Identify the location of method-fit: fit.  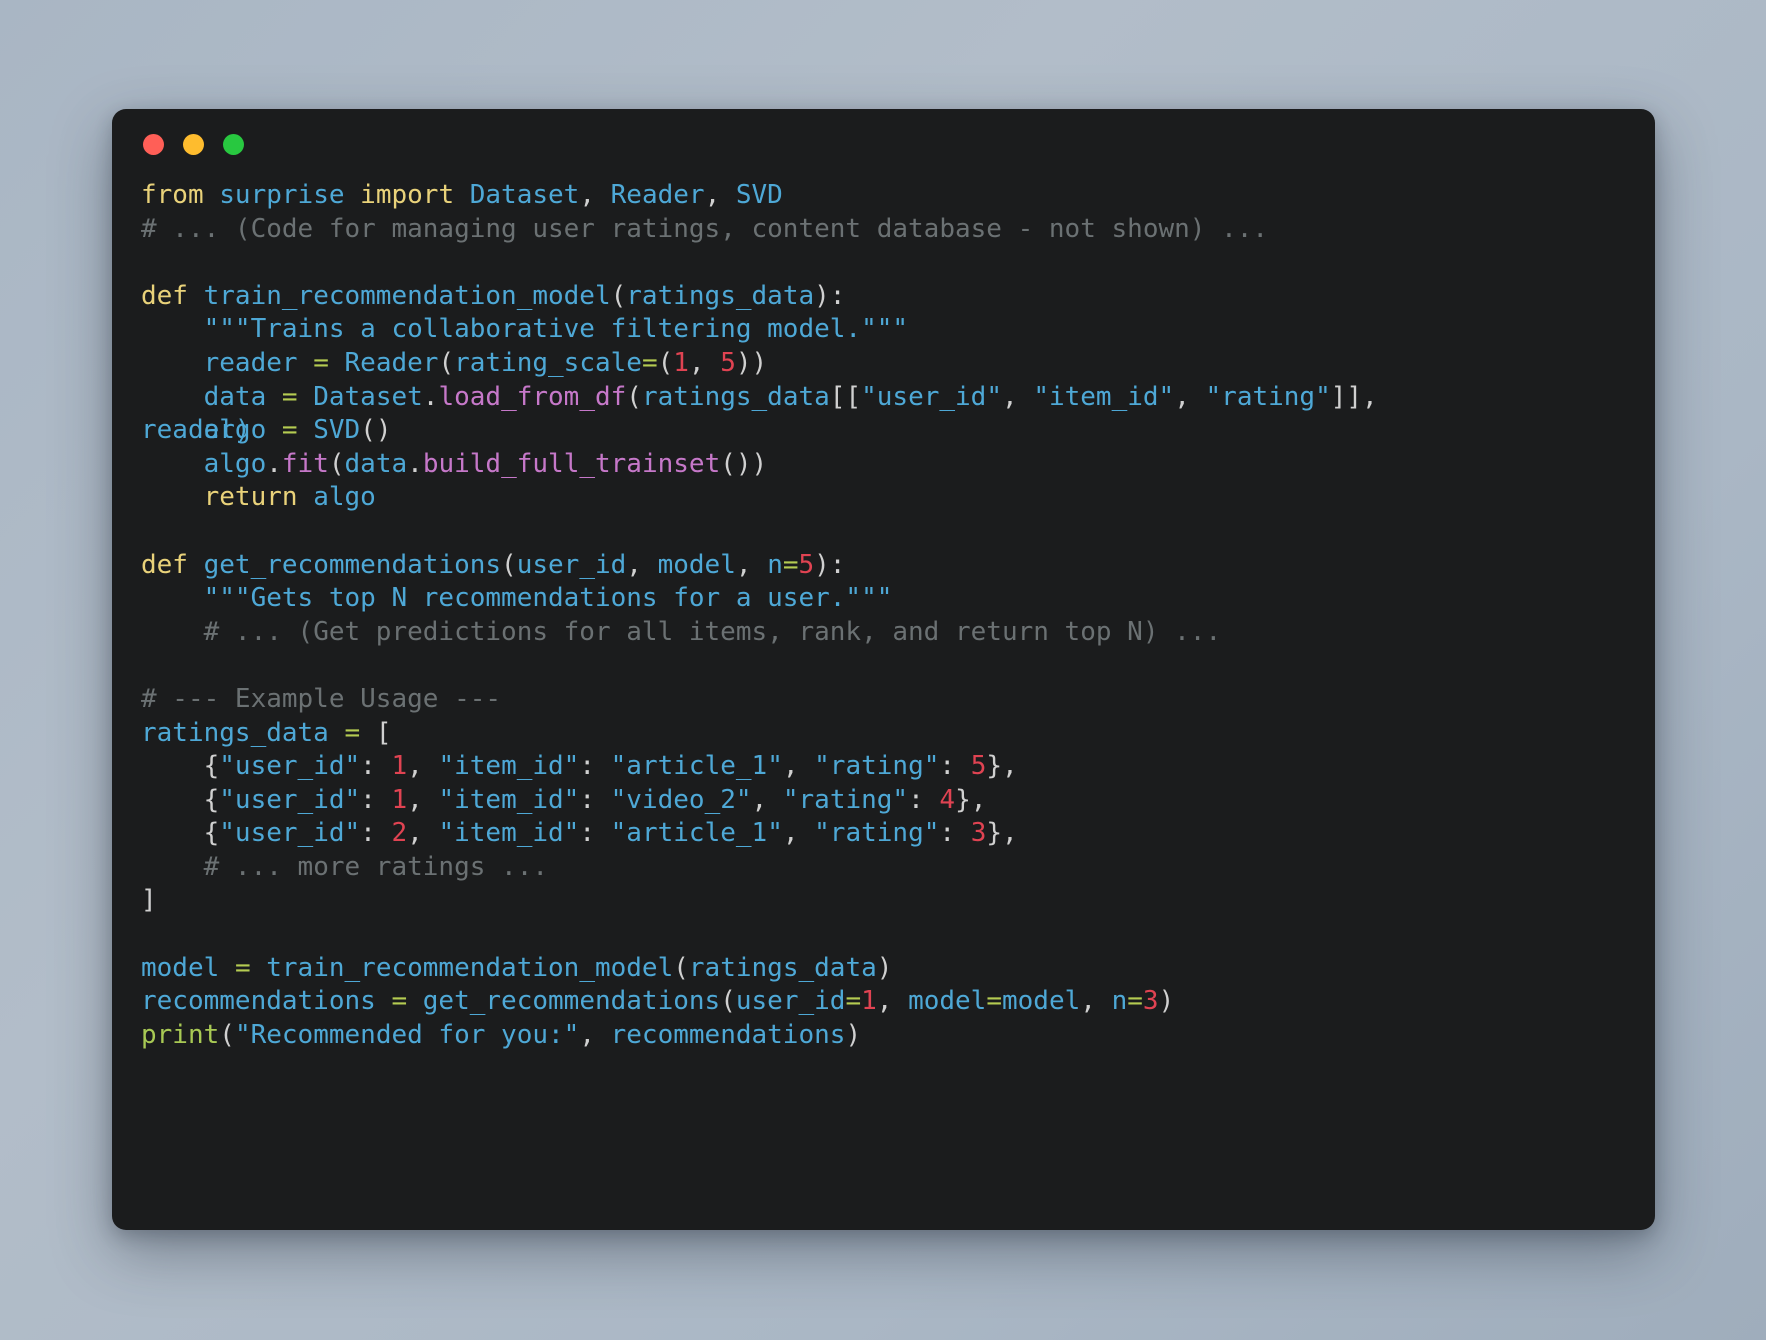
(305, 463).